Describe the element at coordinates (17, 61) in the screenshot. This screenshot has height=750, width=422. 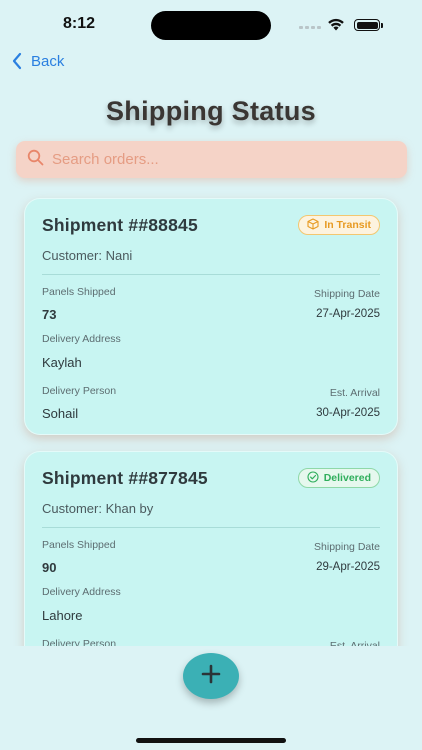
I see `chevron-left-icon` at that location.